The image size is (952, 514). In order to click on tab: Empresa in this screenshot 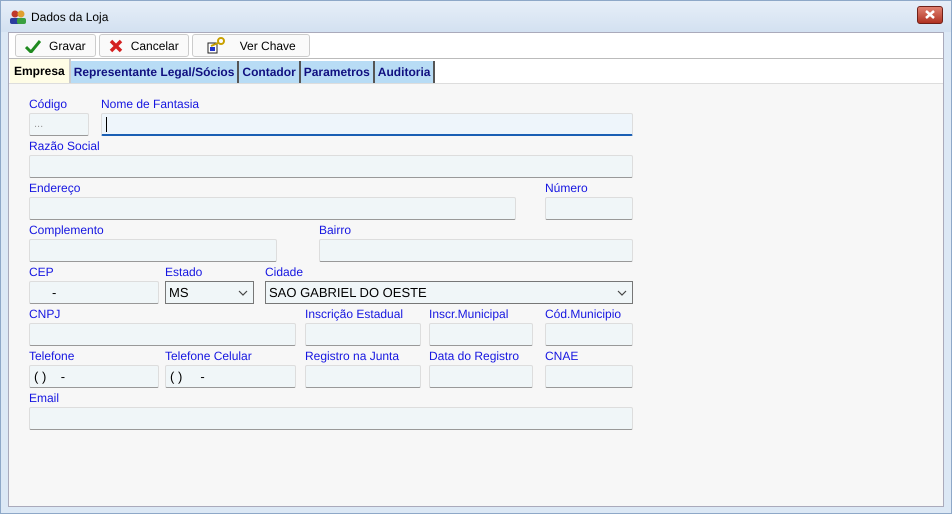, I will do `click(40, 71)`.